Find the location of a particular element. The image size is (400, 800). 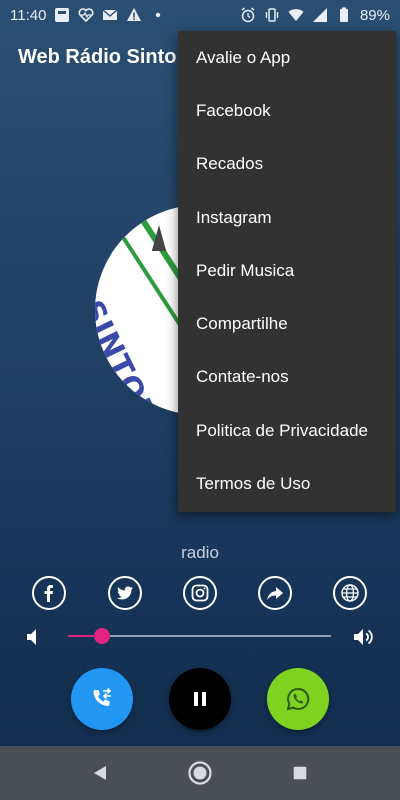

facebook-icon is located at coordinates (48, 593).